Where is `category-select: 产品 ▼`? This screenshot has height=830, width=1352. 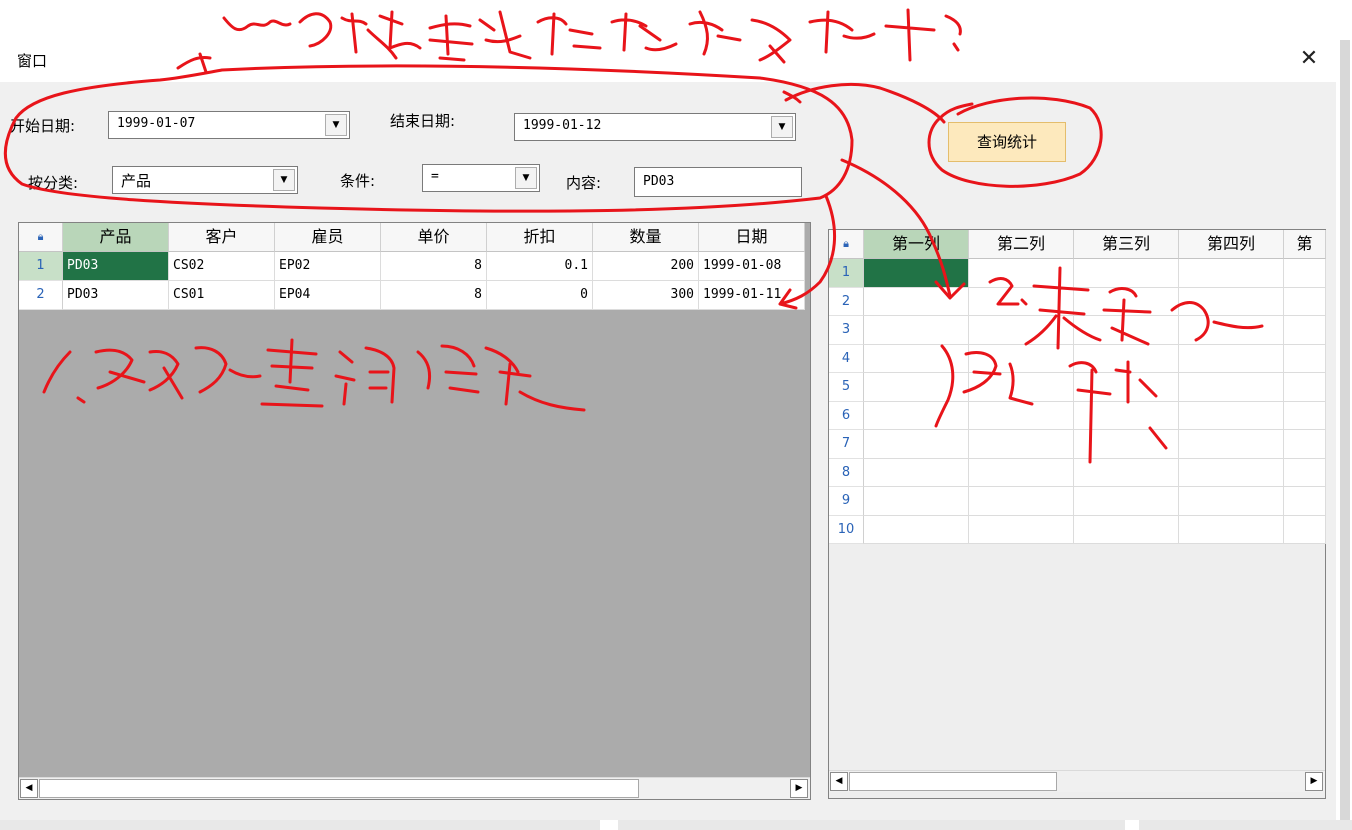
category-select: 产品 ▼ is located at coordinates (205, 180).